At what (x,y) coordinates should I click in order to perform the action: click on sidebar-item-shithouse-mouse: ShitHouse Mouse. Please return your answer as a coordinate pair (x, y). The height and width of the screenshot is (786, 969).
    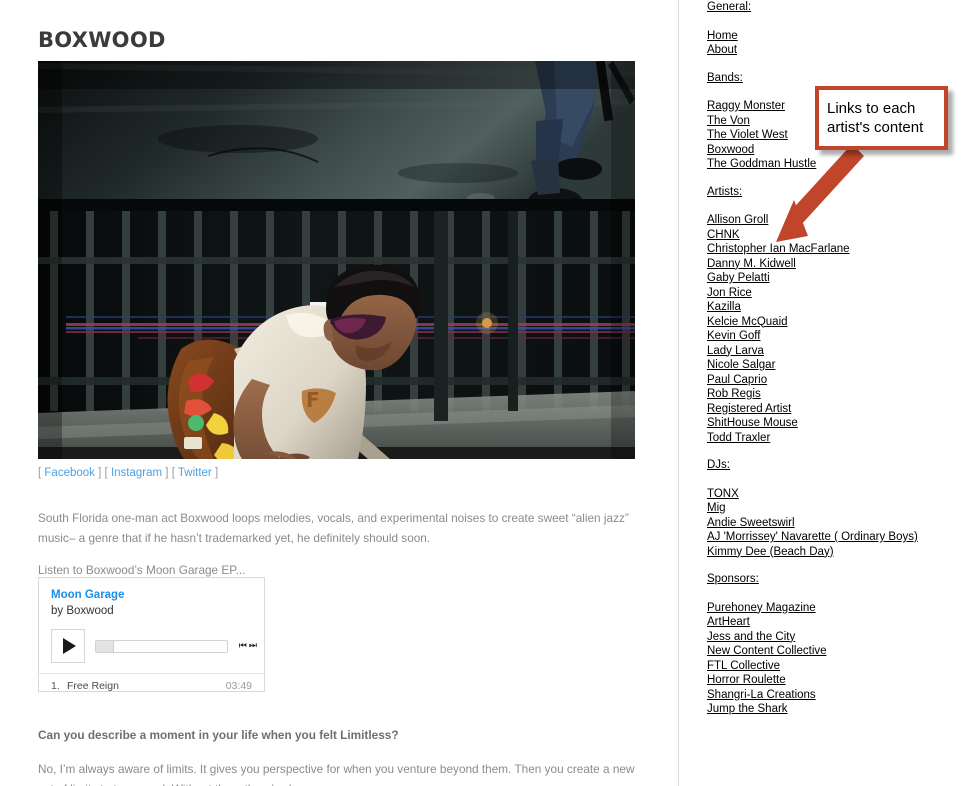
    Looking at the image, I should click on (752, 423).